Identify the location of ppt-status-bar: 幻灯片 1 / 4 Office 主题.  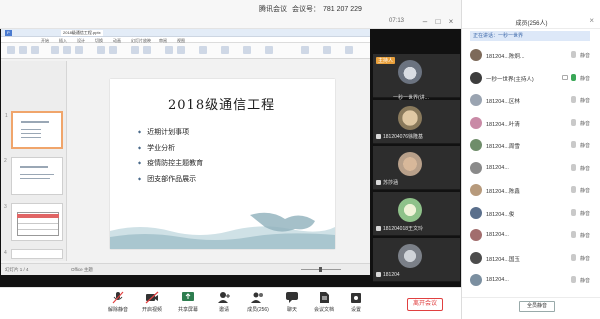
(185, 269).